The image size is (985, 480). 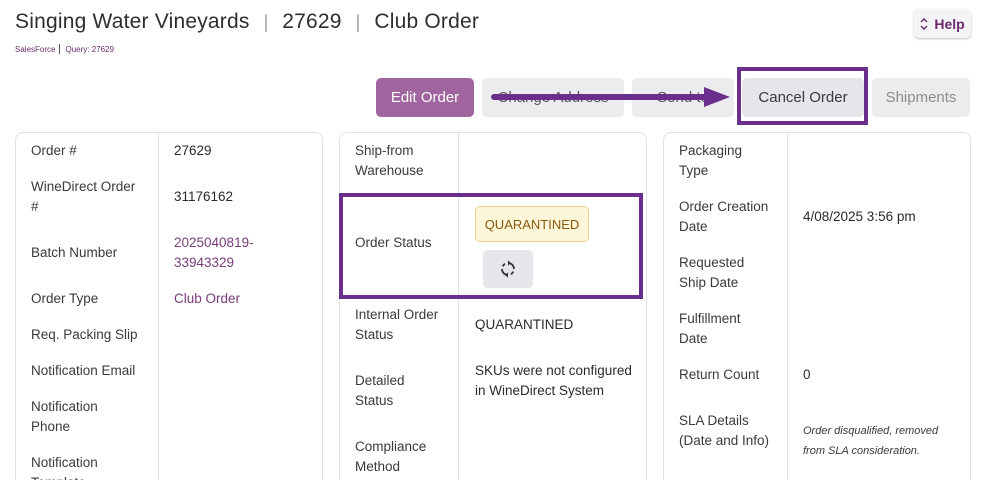 What do you see at coordinates (710, 328) in the screenshot?
I see `fulfillment-date-label: Fulfillment Date` at bounding box center [710, 328].